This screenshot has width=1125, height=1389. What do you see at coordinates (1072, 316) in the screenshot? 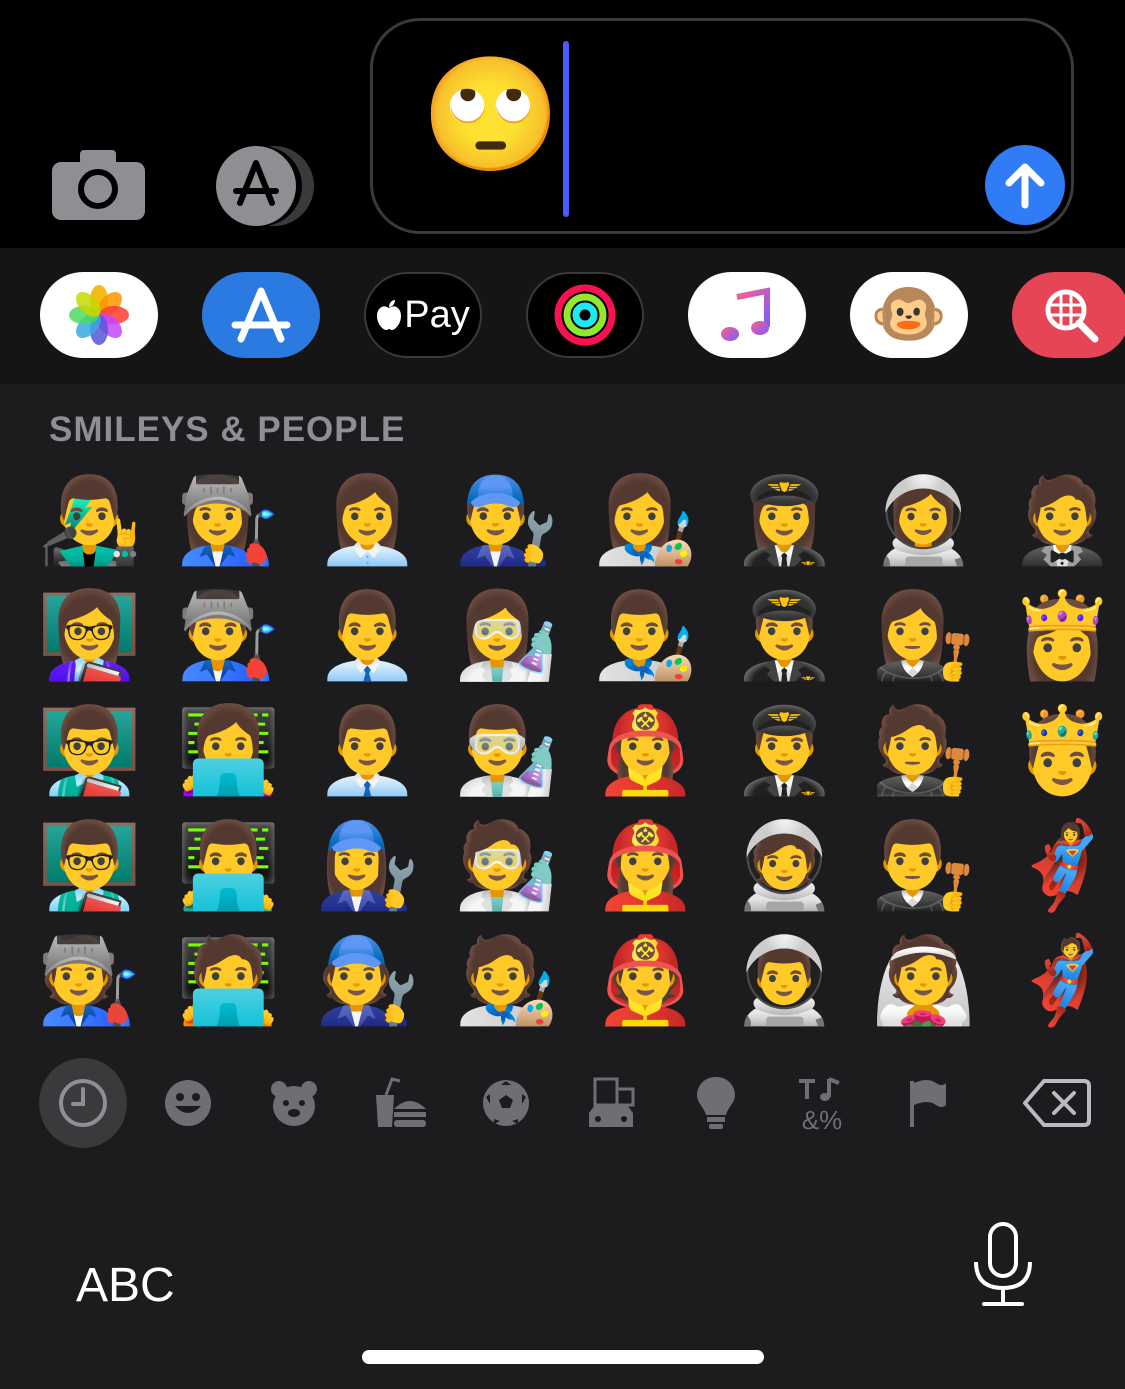
I see `image-search-icon` at bounding box center [1072, 316].